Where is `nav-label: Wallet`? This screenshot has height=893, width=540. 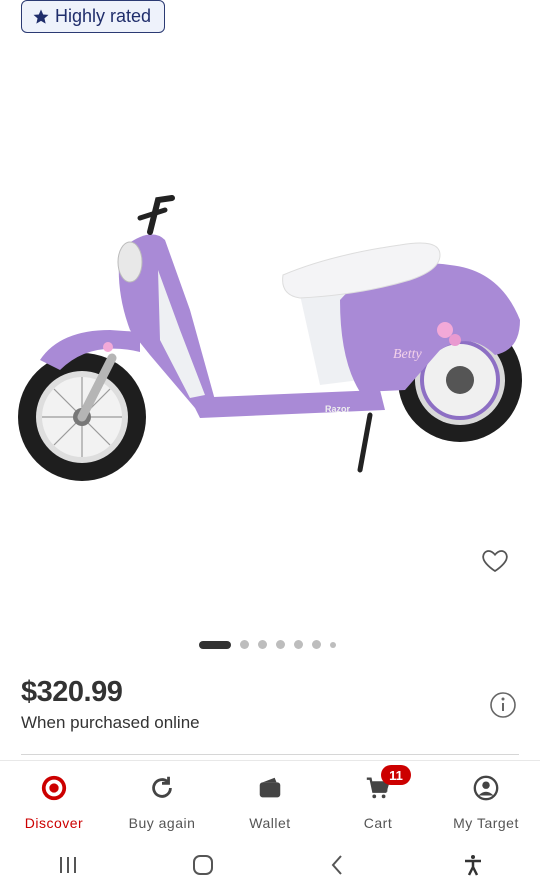
nav-label: Wallet is located at coordinates (270, 823).